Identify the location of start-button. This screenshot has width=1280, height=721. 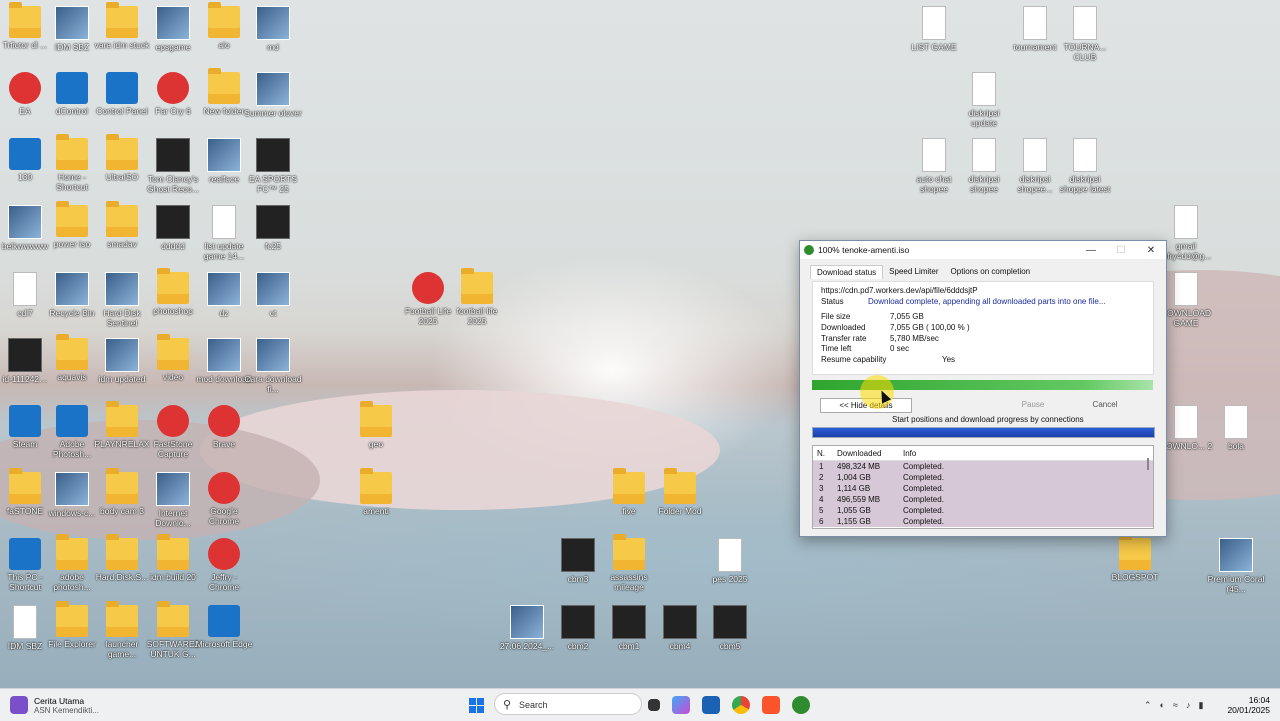
(476, 705).